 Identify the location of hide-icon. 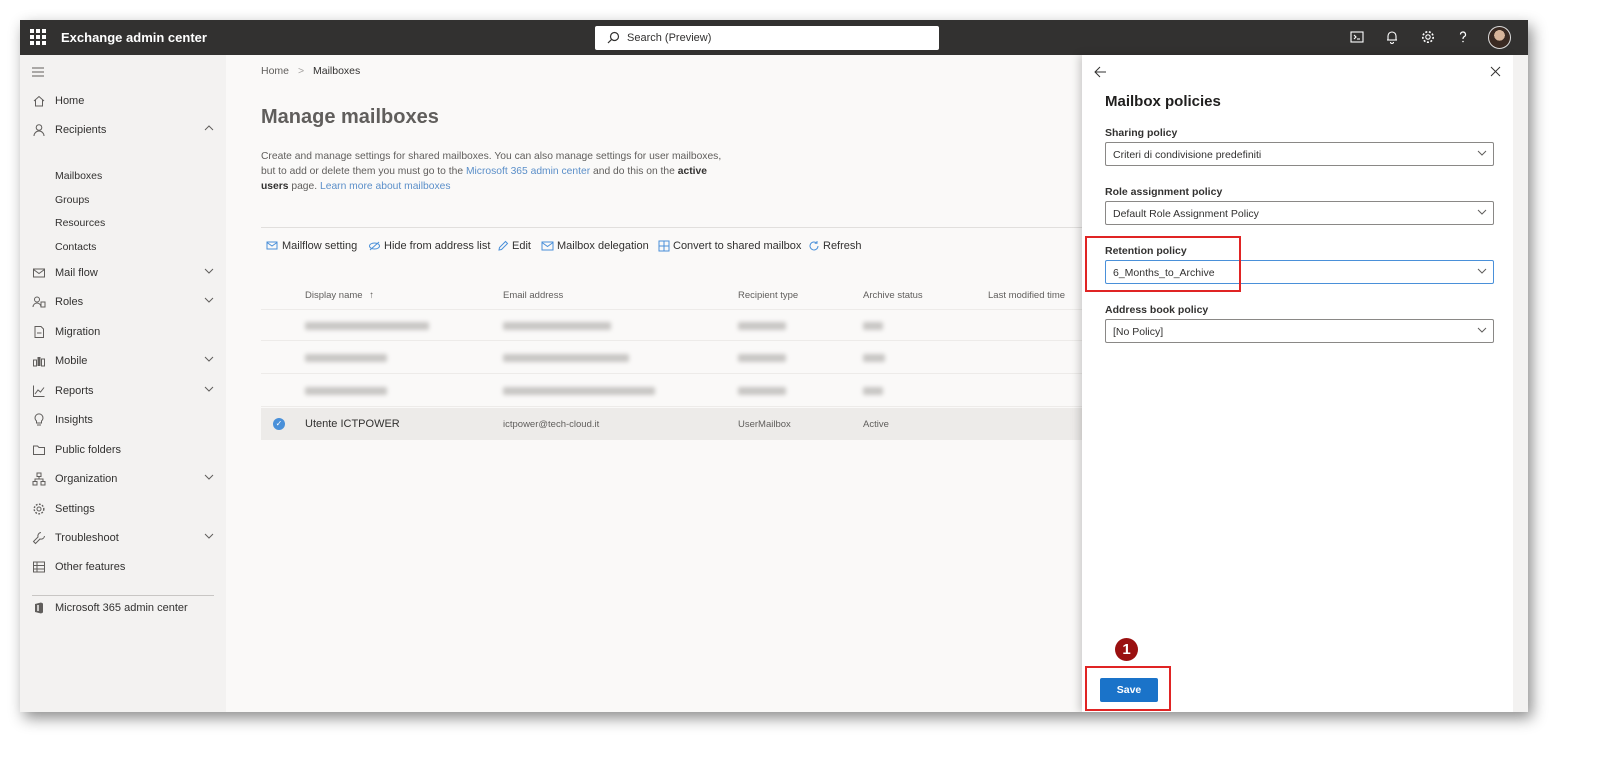
(374, 246).